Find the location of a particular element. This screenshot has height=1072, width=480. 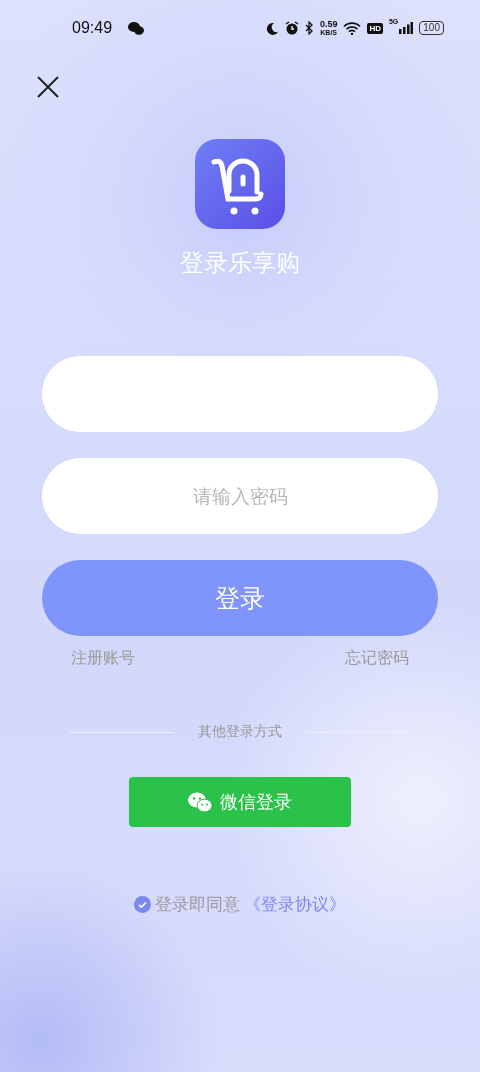

close-icon is located at coordinates (48, 87).